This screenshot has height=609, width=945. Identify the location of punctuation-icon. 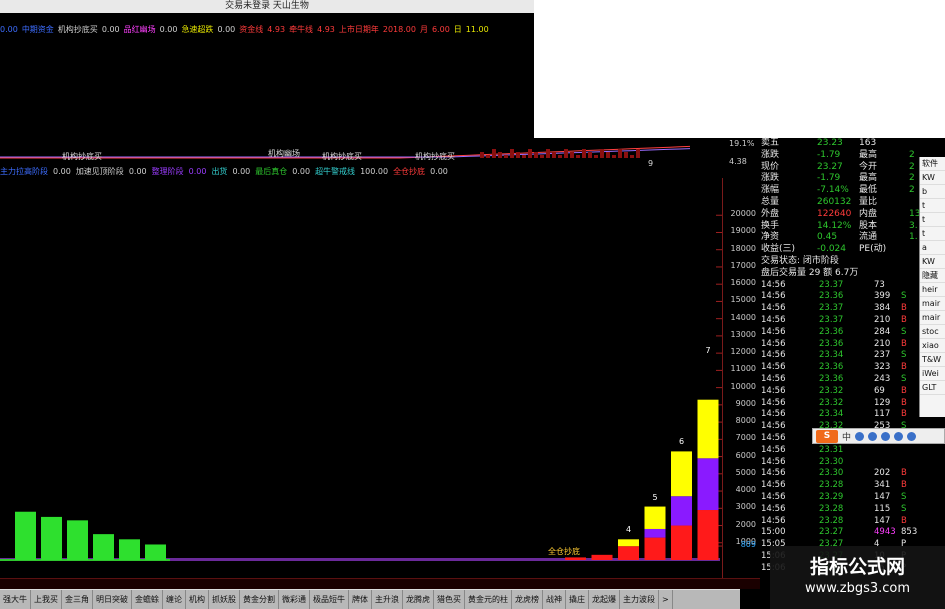
(873, 436).